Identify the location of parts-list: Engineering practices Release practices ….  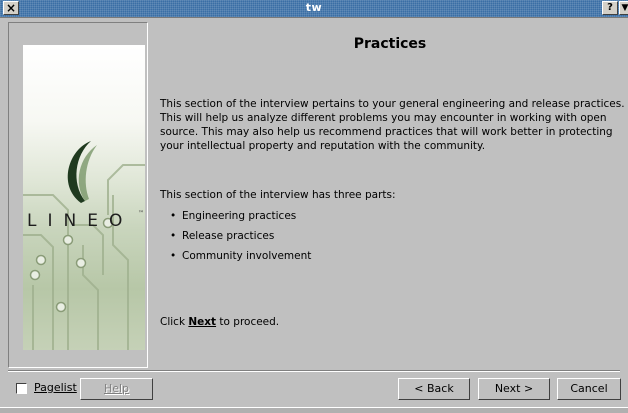
(240, 236).